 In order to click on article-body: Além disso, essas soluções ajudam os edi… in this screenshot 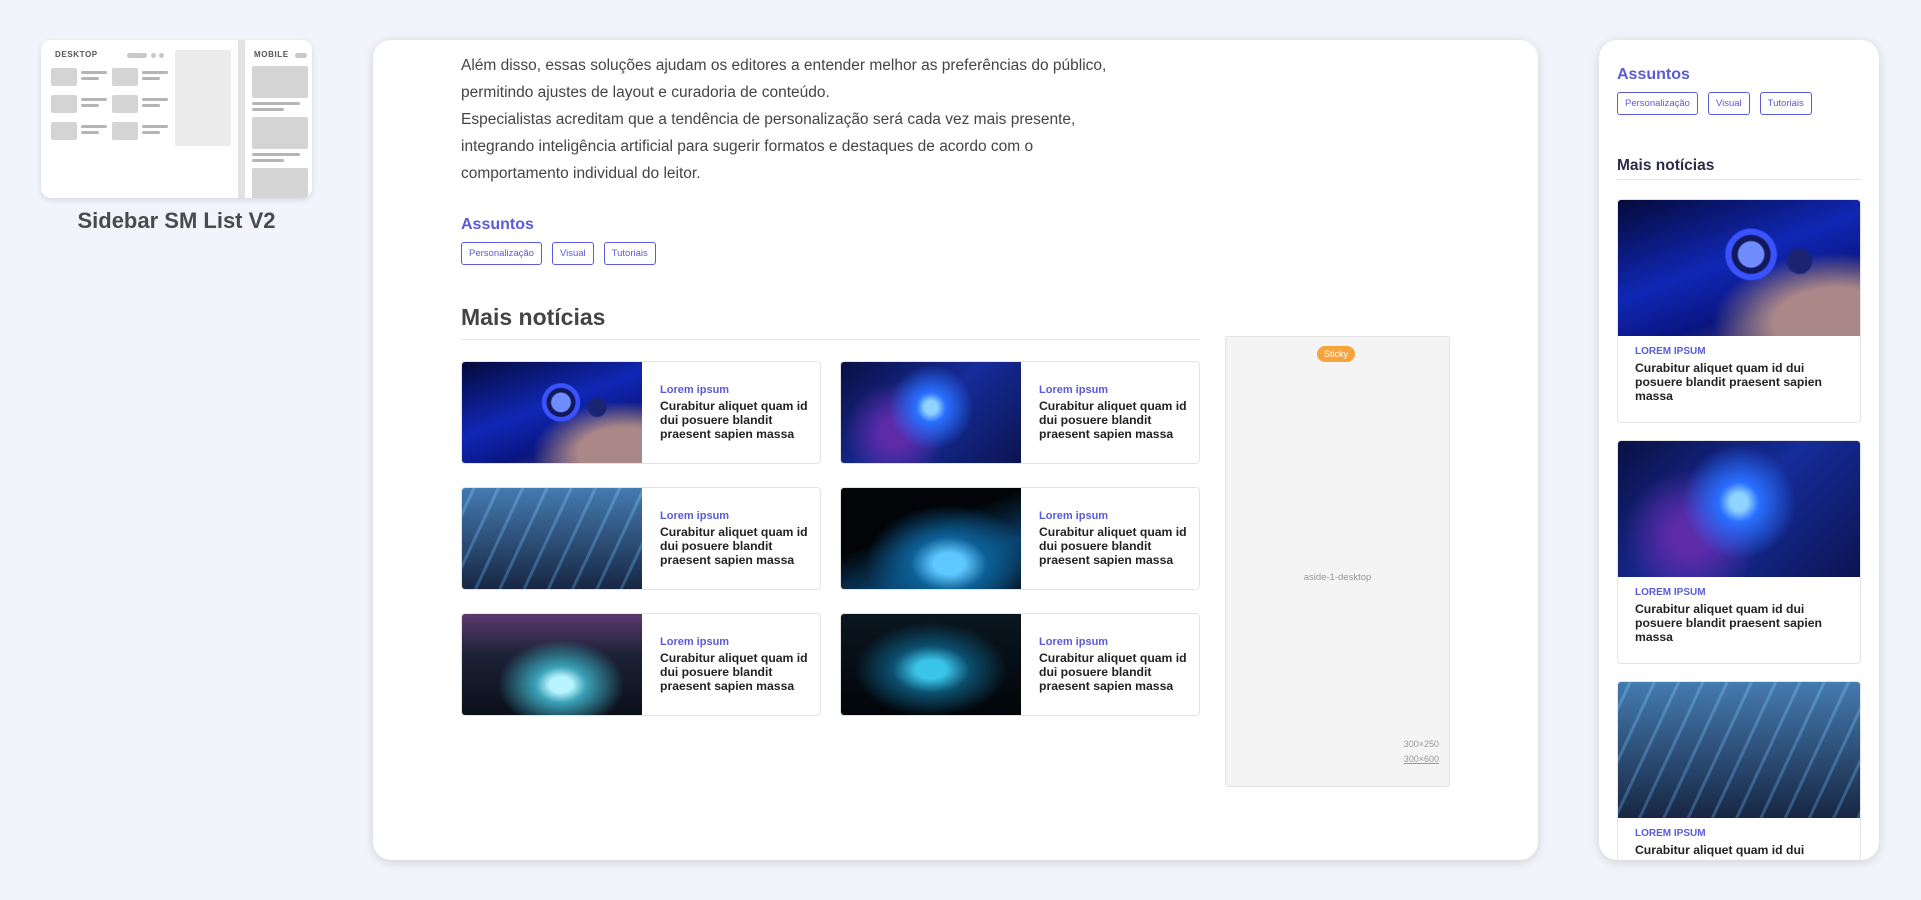, I will do `click(801, 119)`.